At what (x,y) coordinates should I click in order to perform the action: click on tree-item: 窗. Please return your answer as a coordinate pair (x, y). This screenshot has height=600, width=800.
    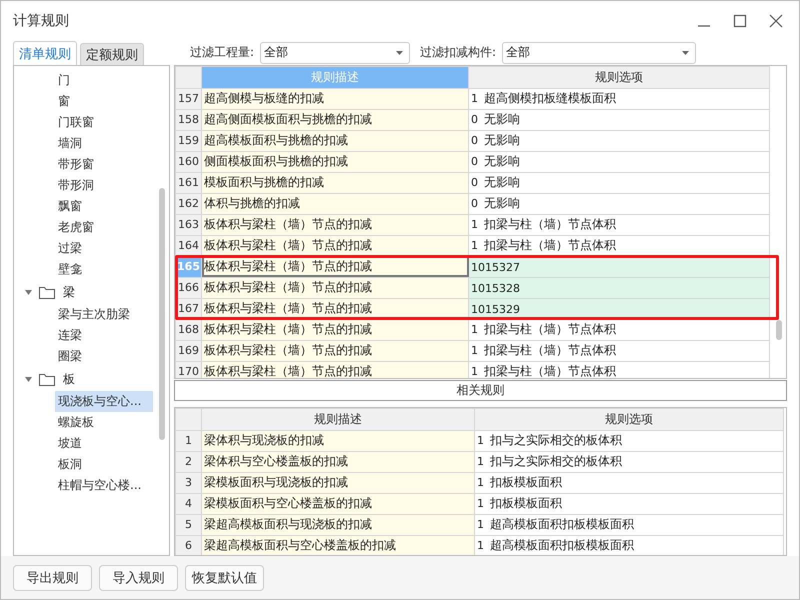
    Looking at the image, I should click on (104, 101).